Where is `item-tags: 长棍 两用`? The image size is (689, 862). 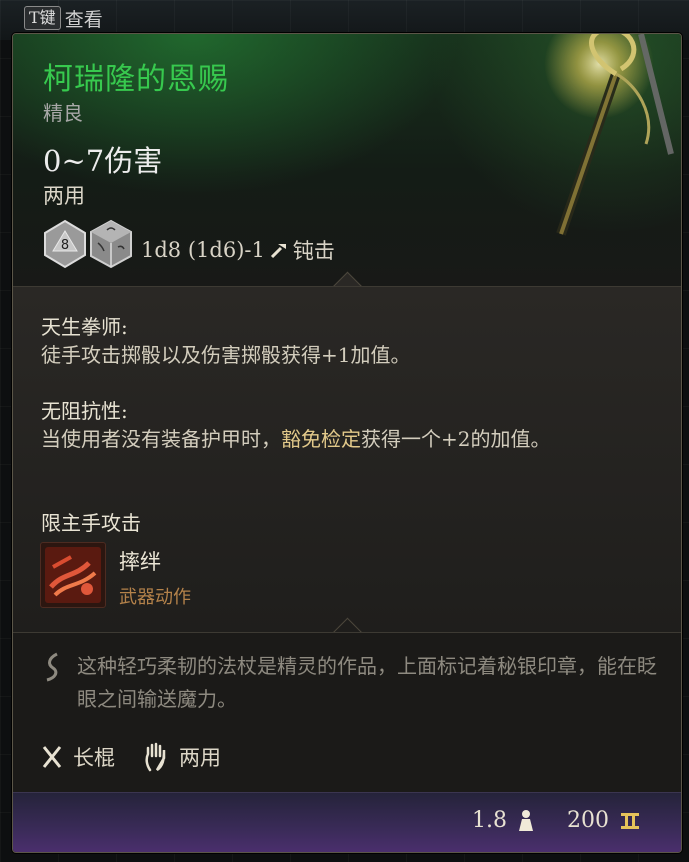 item-tags: 长棍 两用 is located at coordinates (145, 757).